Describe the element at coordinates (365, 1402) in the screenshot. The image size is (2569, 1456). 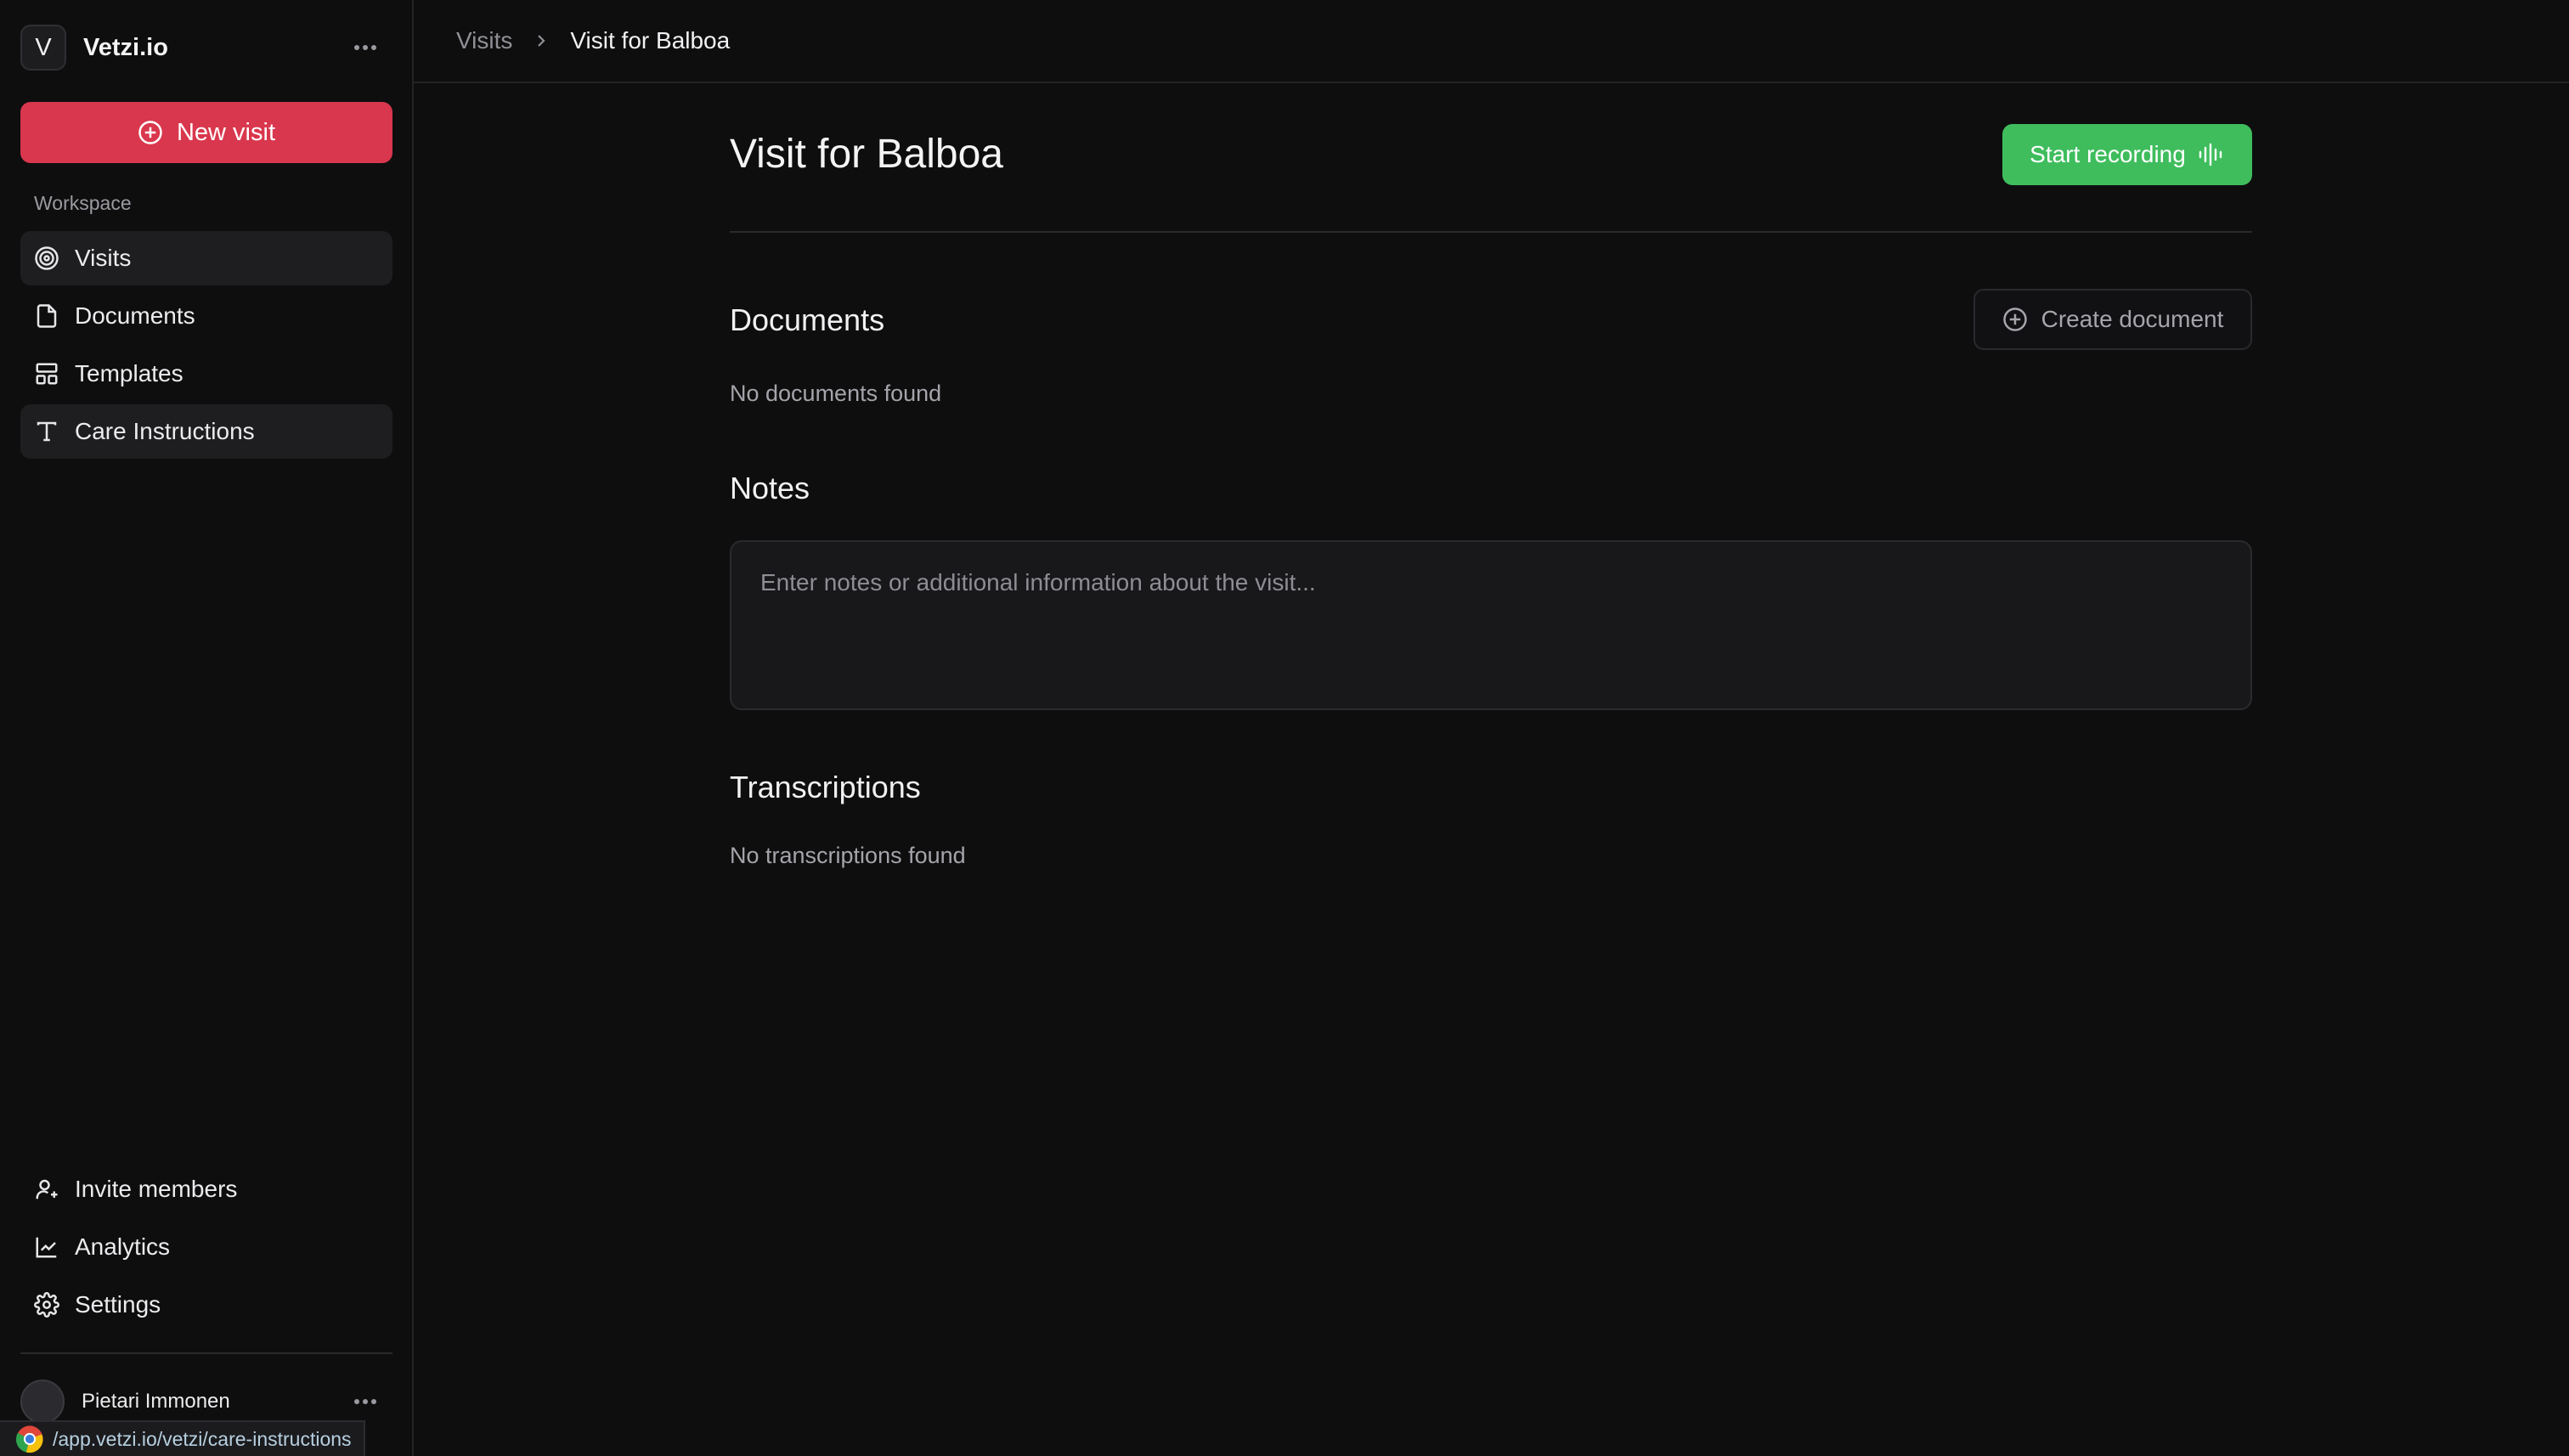
I see `user-more-icon` at that location.